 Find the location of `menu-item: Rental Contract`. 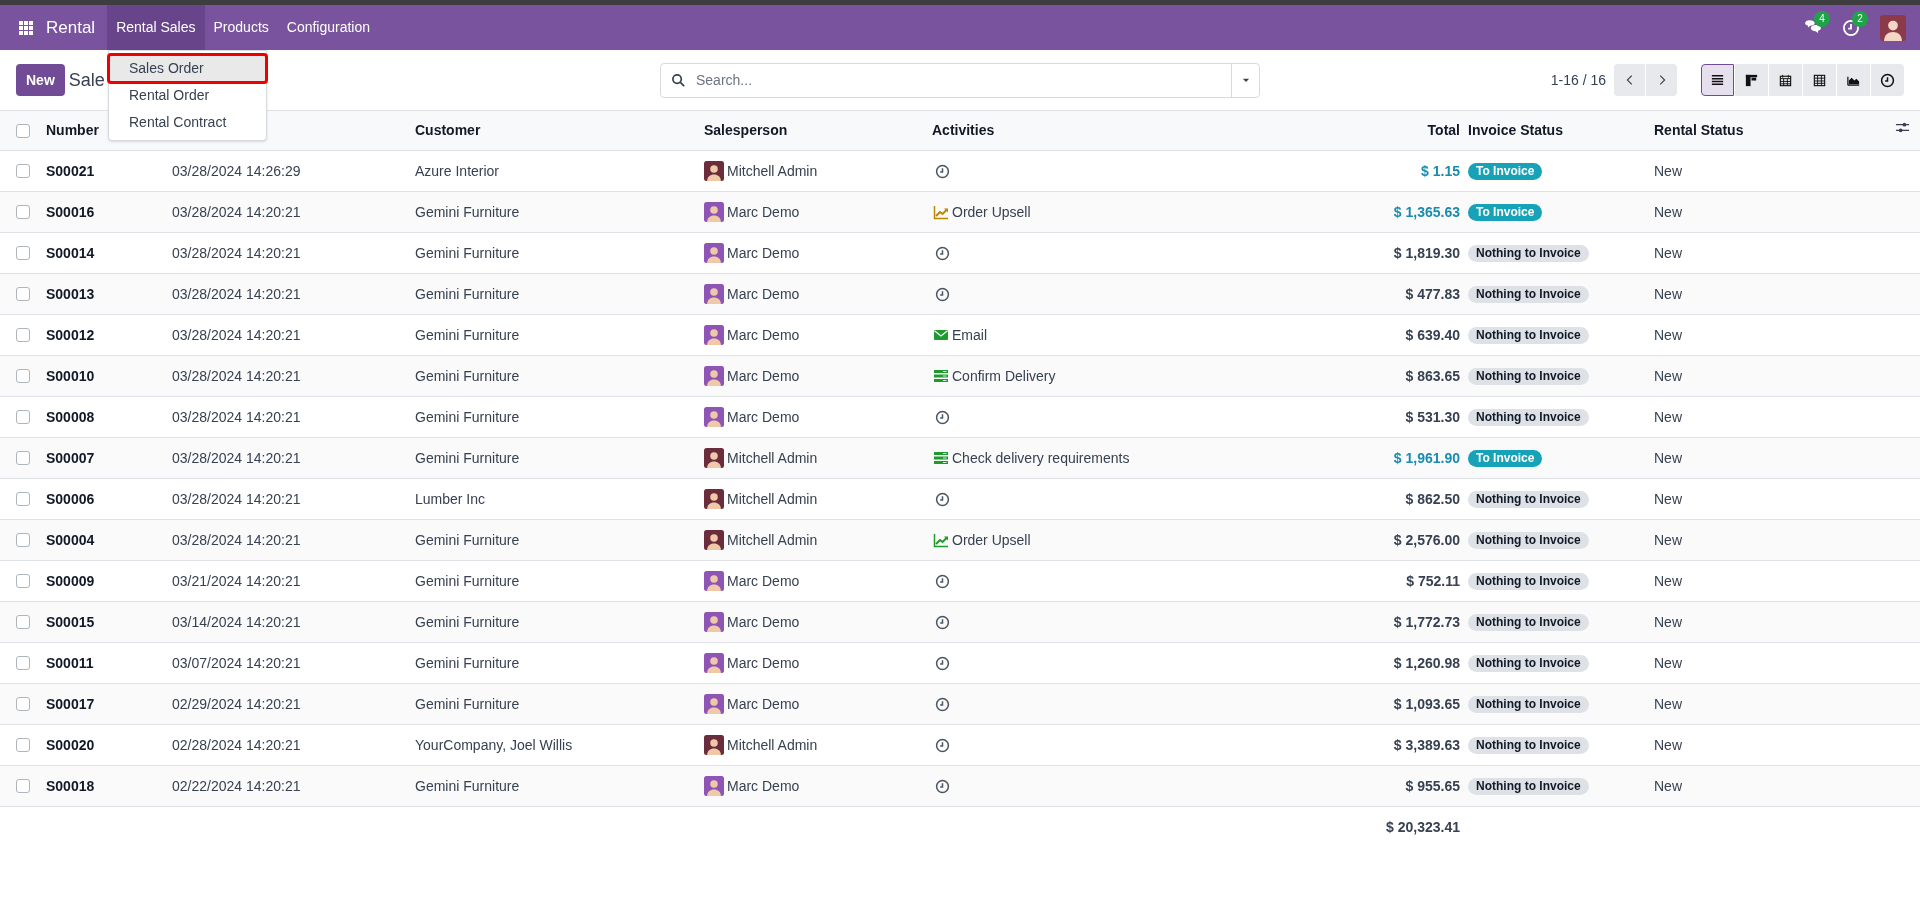

menu-item: Rental Contract is located at coordinates (187, 122).